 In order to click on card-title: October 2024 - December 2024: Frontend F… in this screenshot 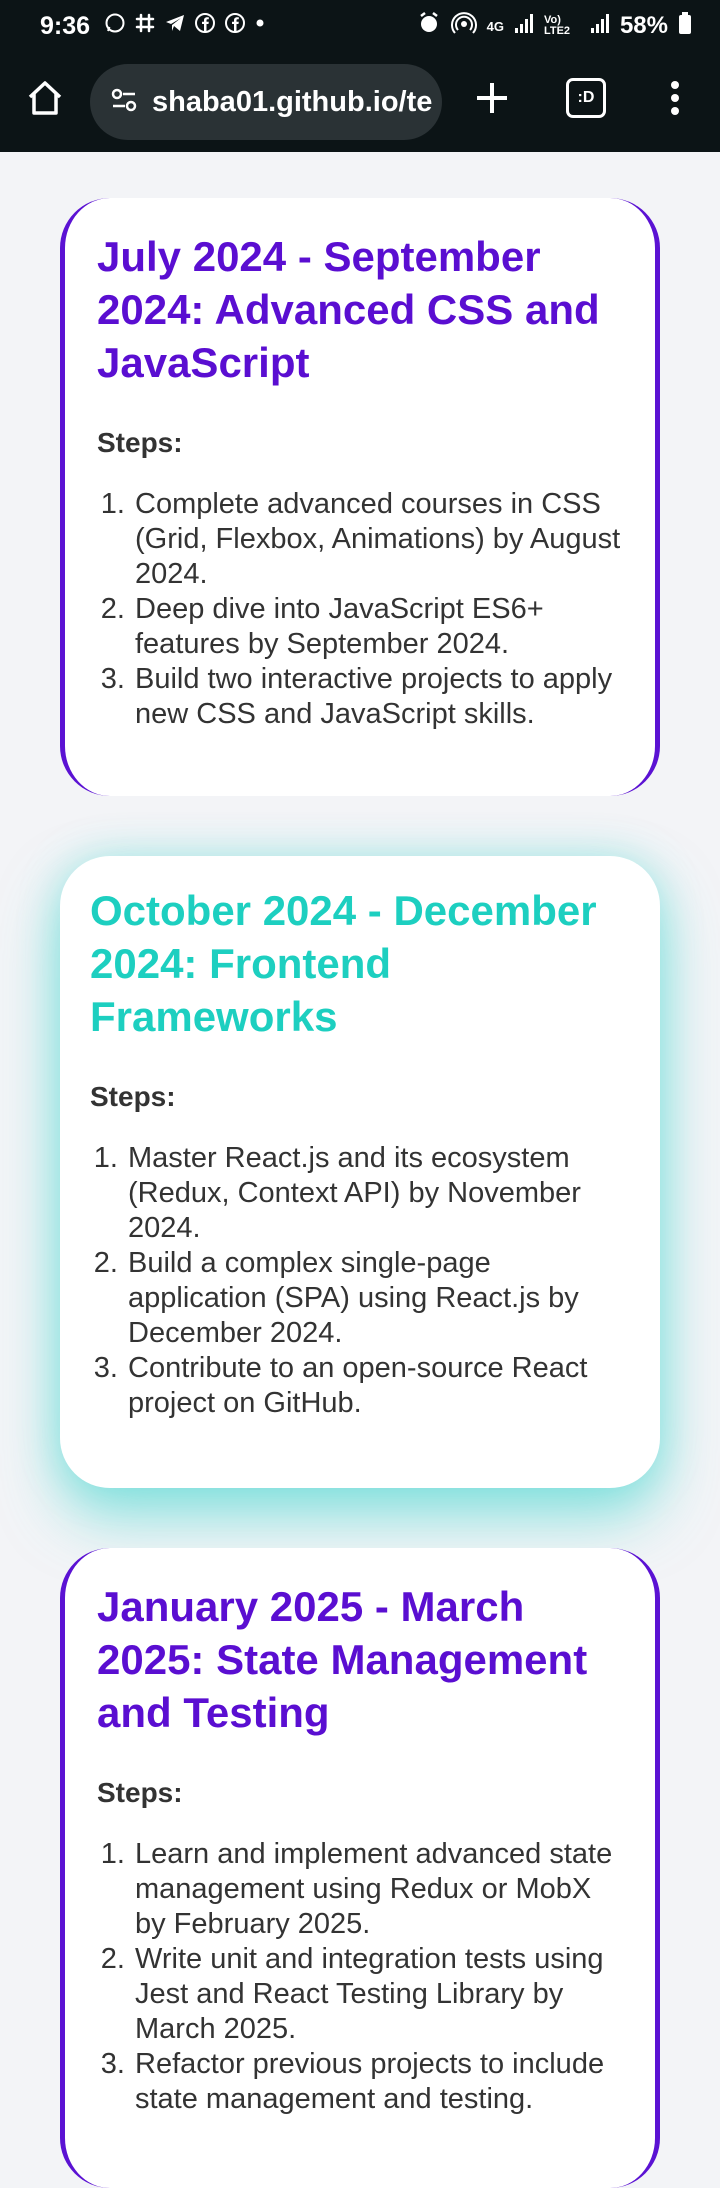, I will do `click(343, 963)`.